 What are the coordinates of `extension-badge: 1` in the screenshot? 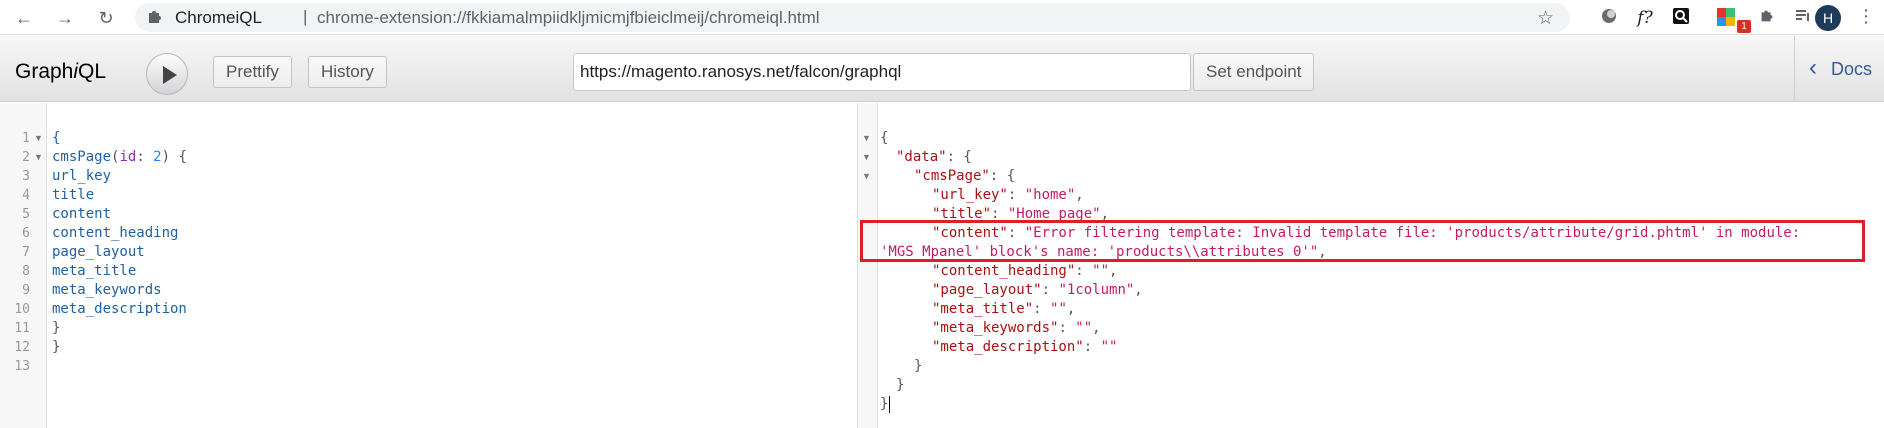 It's located at (1744, 26).